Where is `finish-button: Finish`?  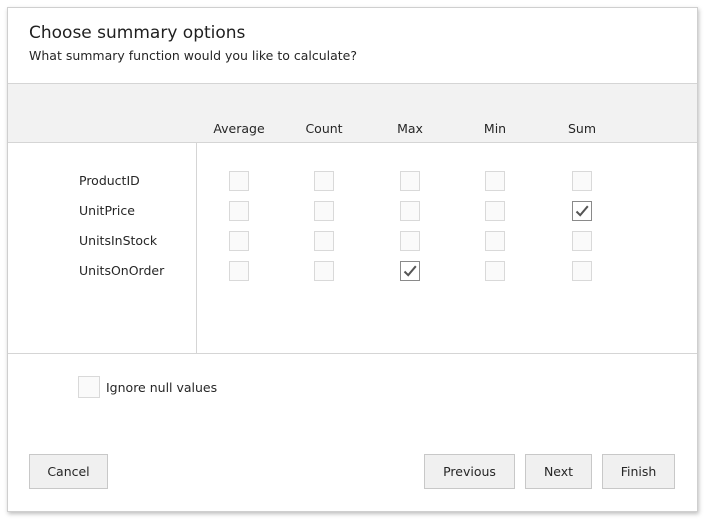 finish-button: Finish is located at coordinates (638, 471).